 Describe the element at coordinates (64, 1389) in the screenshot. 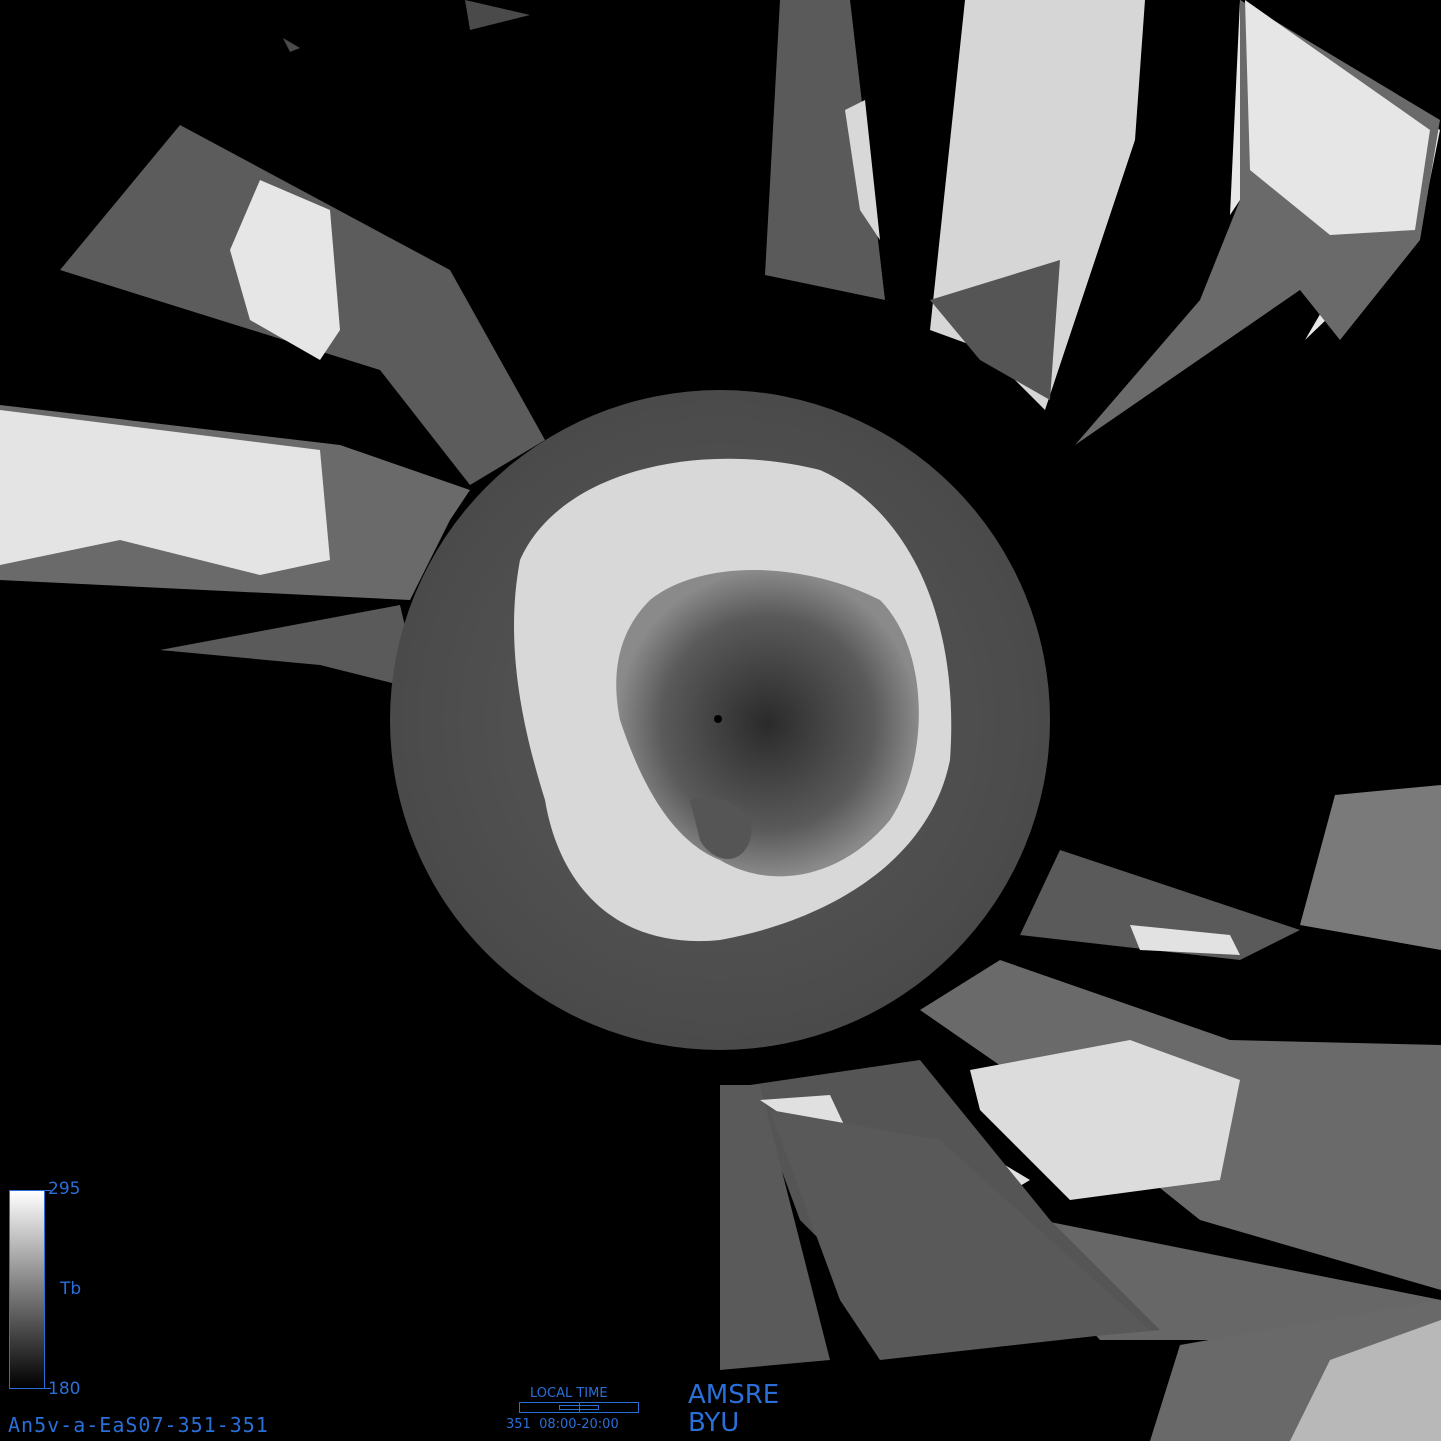

I see `colorbar-min-label: 180` at that location.